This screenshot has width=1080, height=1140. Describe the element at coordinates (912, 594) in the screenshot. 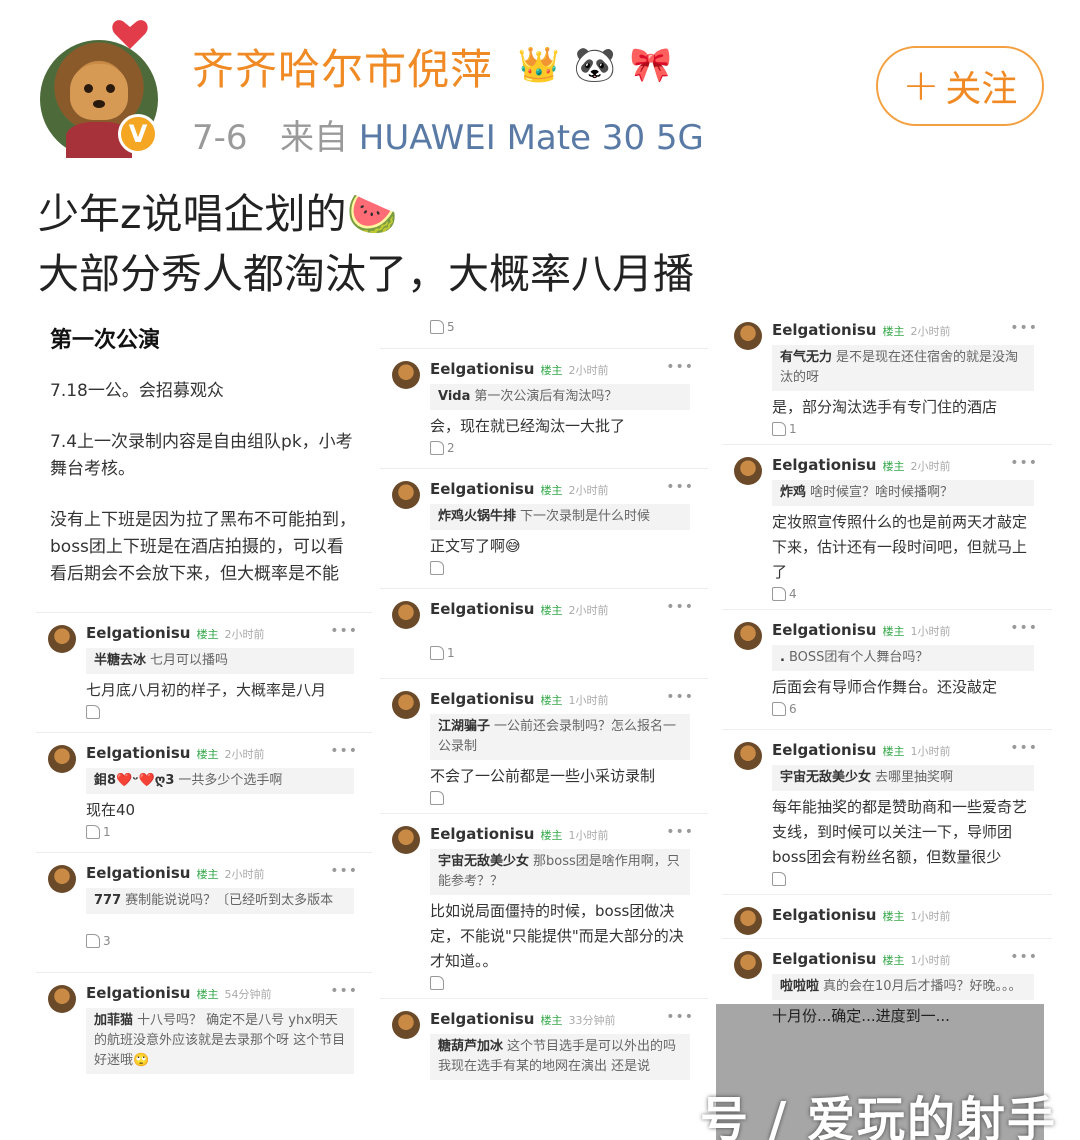

I see `like-button: 4` at that location.